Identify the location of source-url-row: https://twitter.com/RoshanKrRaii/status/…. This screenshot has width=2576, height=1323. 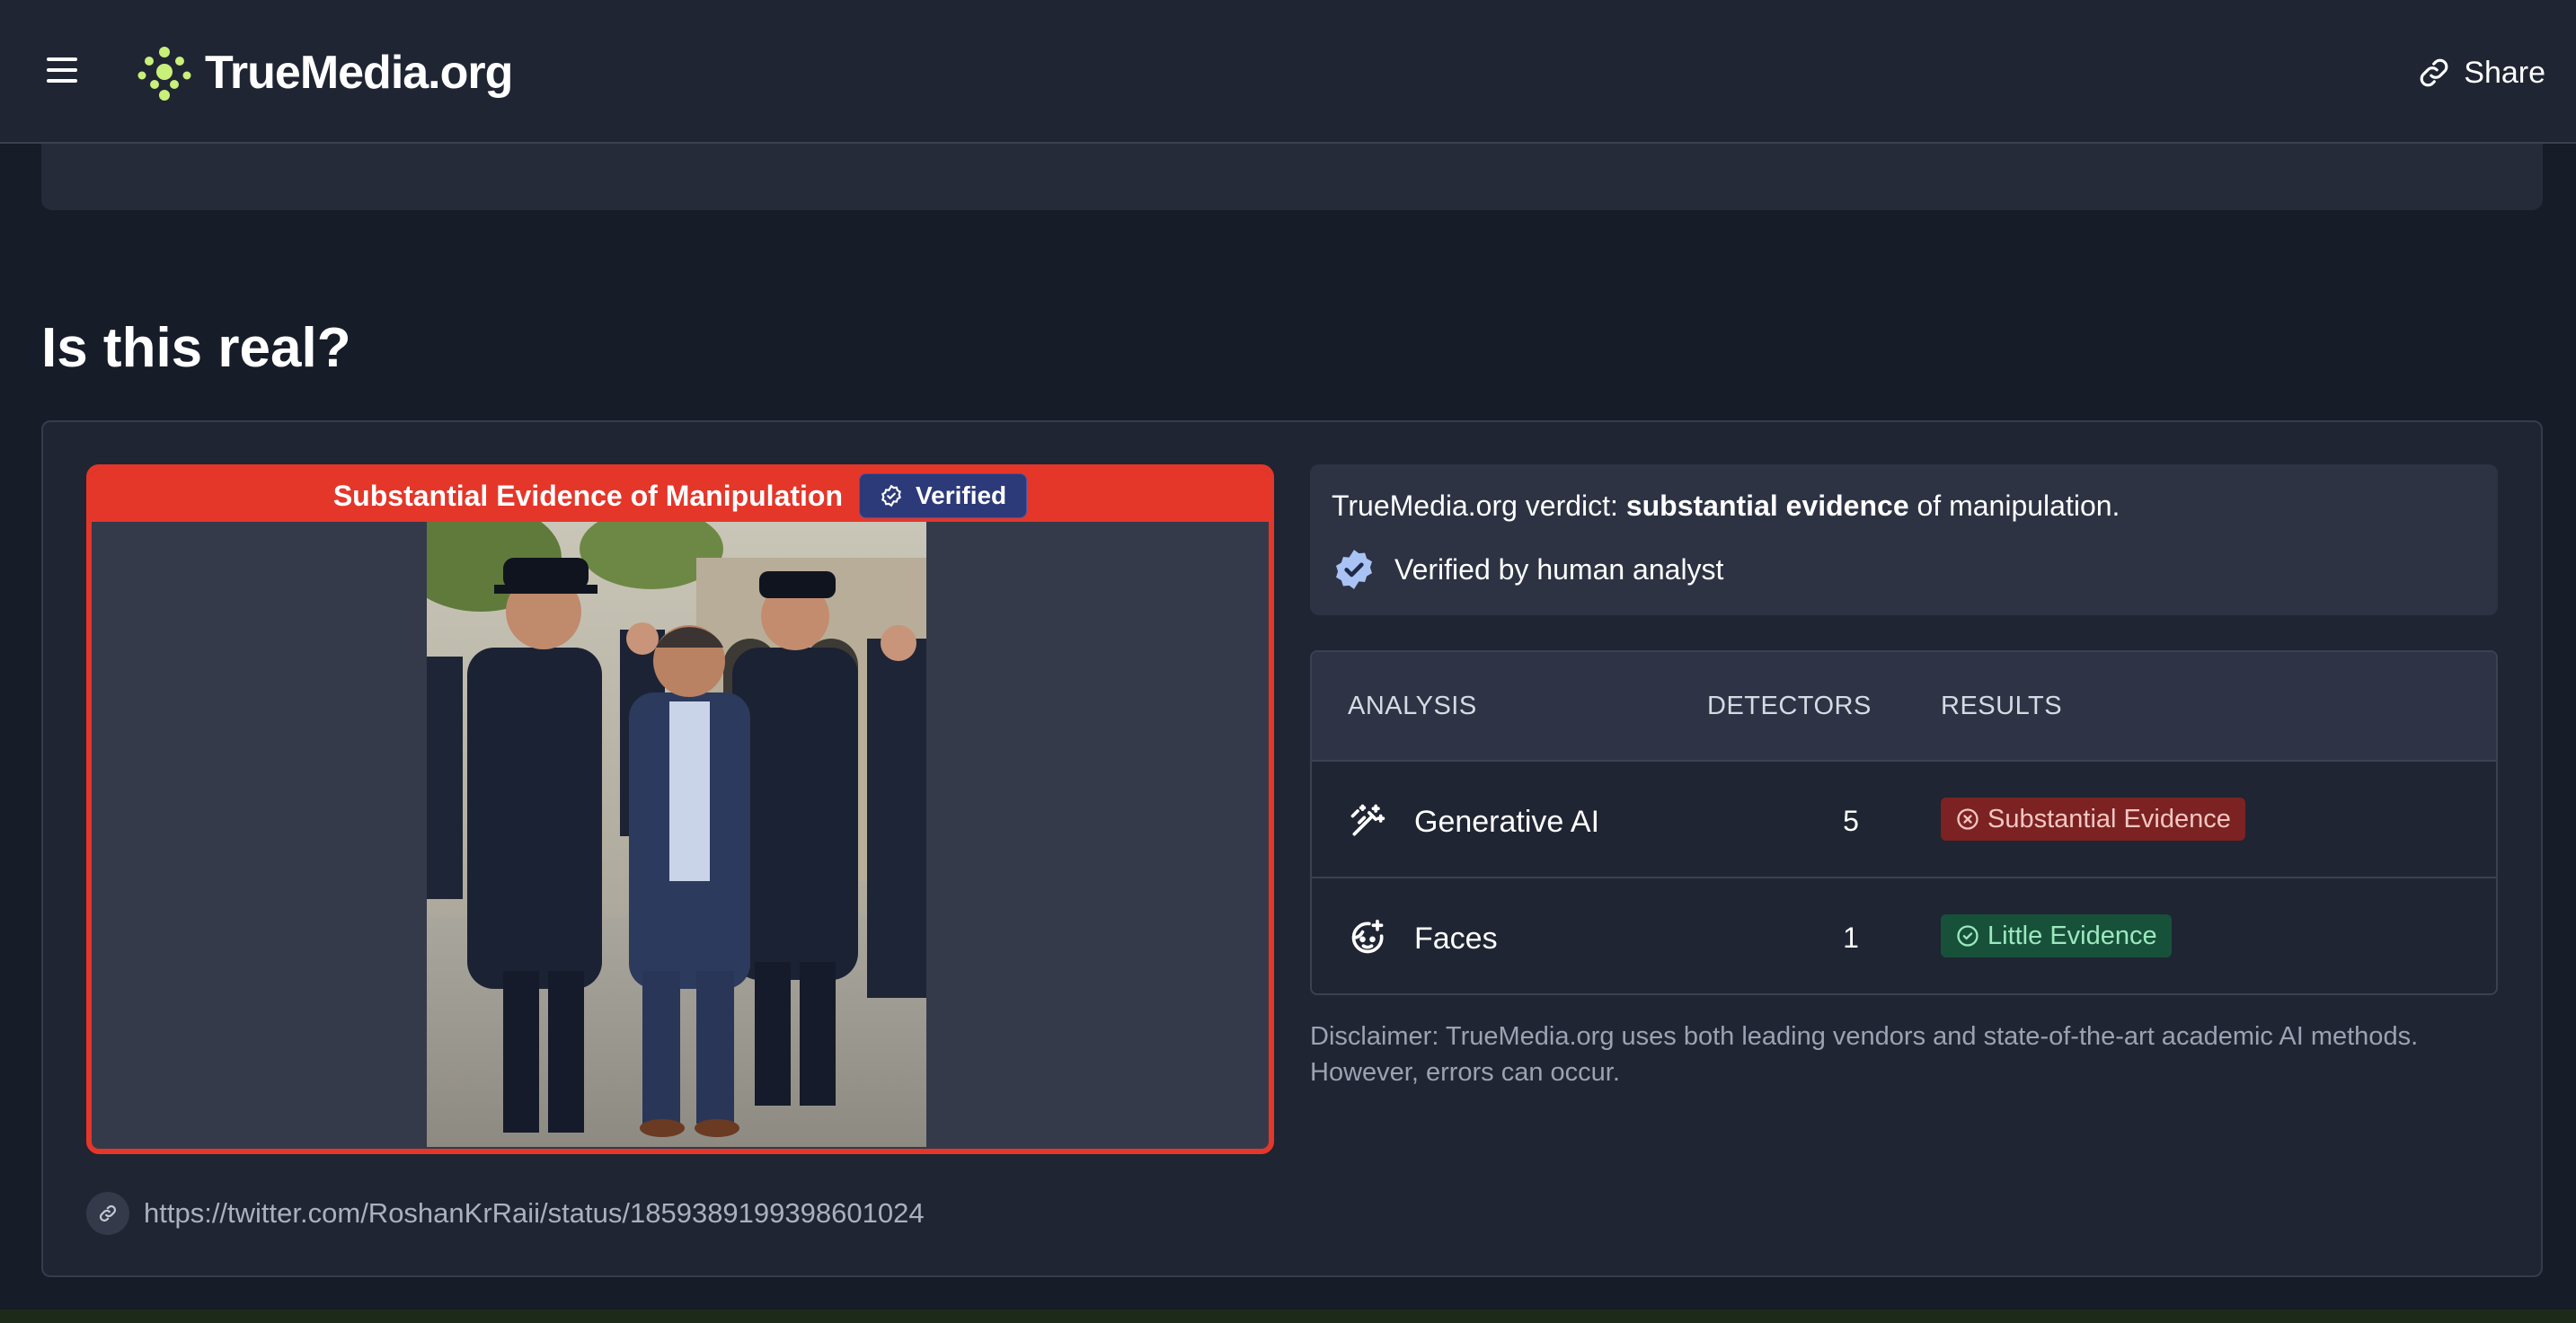
(505, 1213).